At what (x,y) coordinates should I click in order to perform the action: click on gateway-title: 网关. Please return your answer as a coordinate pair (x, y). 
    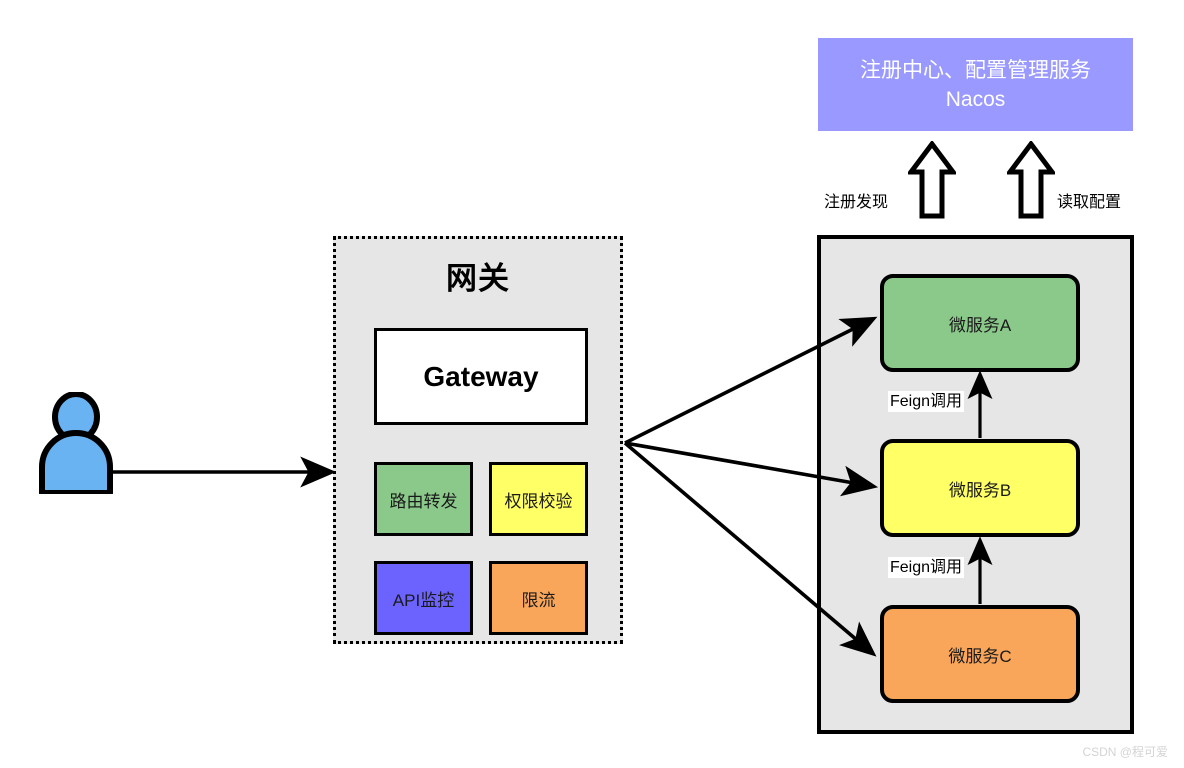
    Looking at the image, I should click on (478, 278).